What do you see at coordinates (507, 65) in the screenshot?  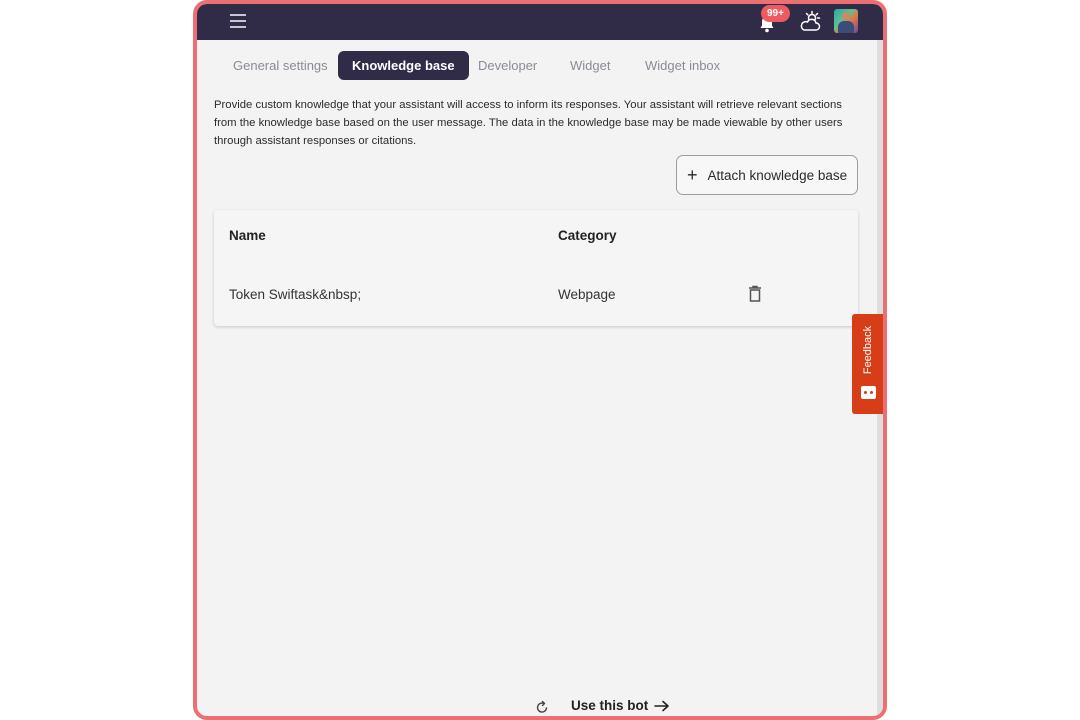 I see `tab-developer: Developer` at bounding box center [507, 65].